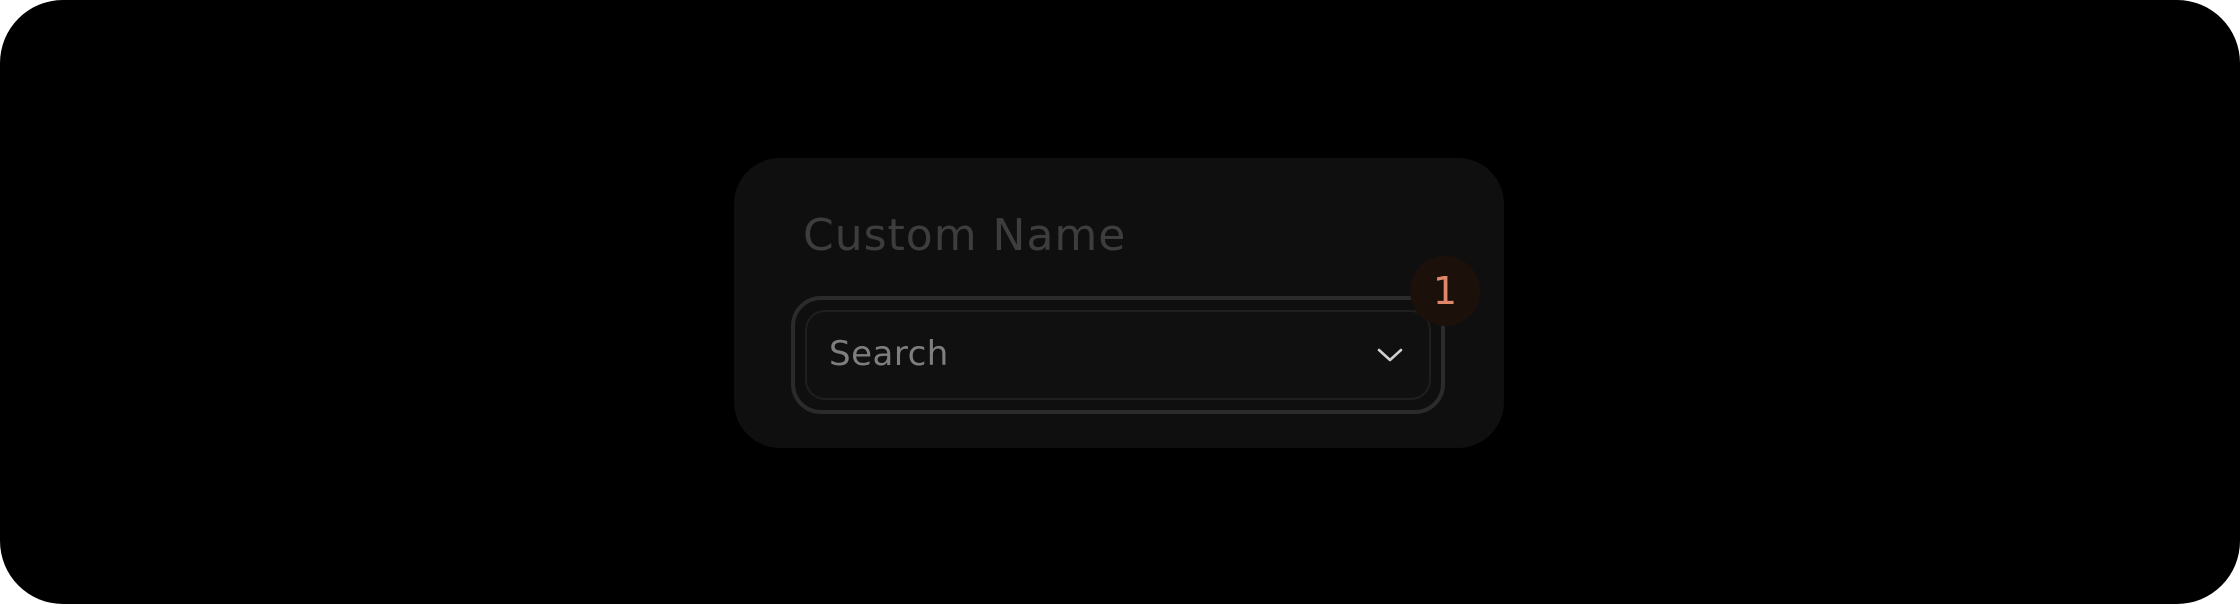 The image size is (2240, 604). What do you see at coordinates (889, 354) in the screenshot?
I see `select-value: Search` at bounding box center [889, 354].